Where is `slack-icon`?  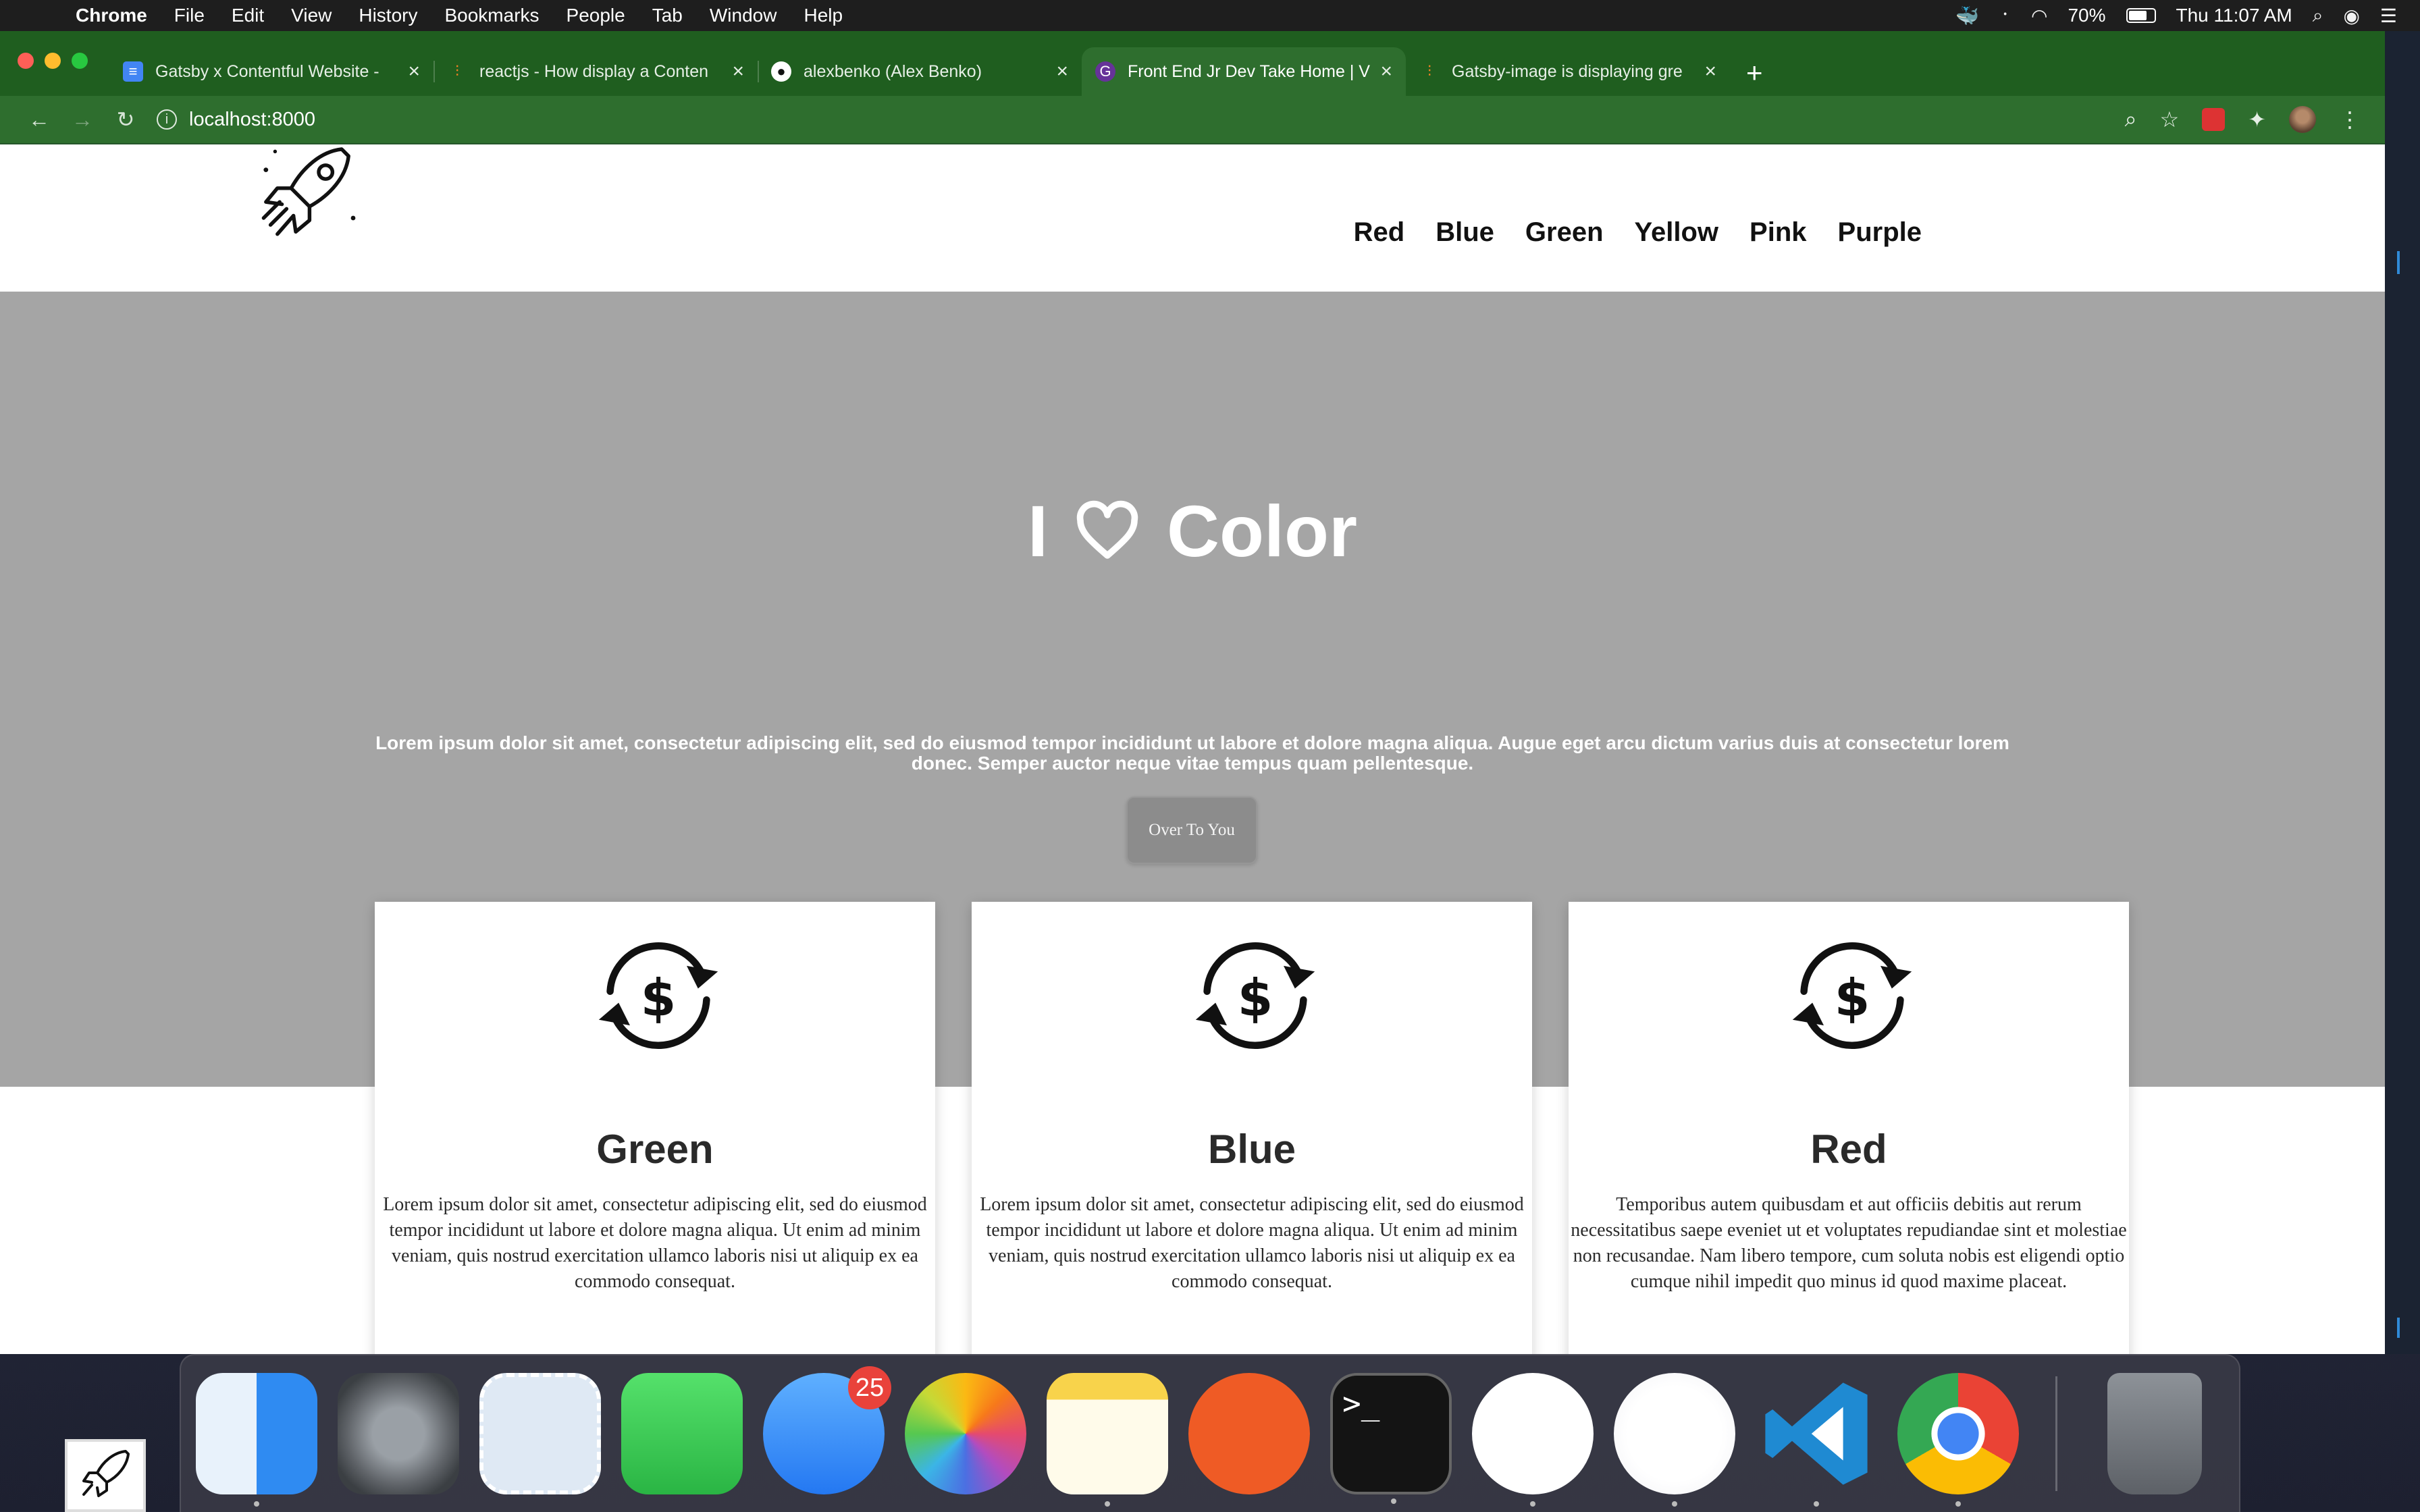
slack-icon is located at coordinates (1533, 1440).